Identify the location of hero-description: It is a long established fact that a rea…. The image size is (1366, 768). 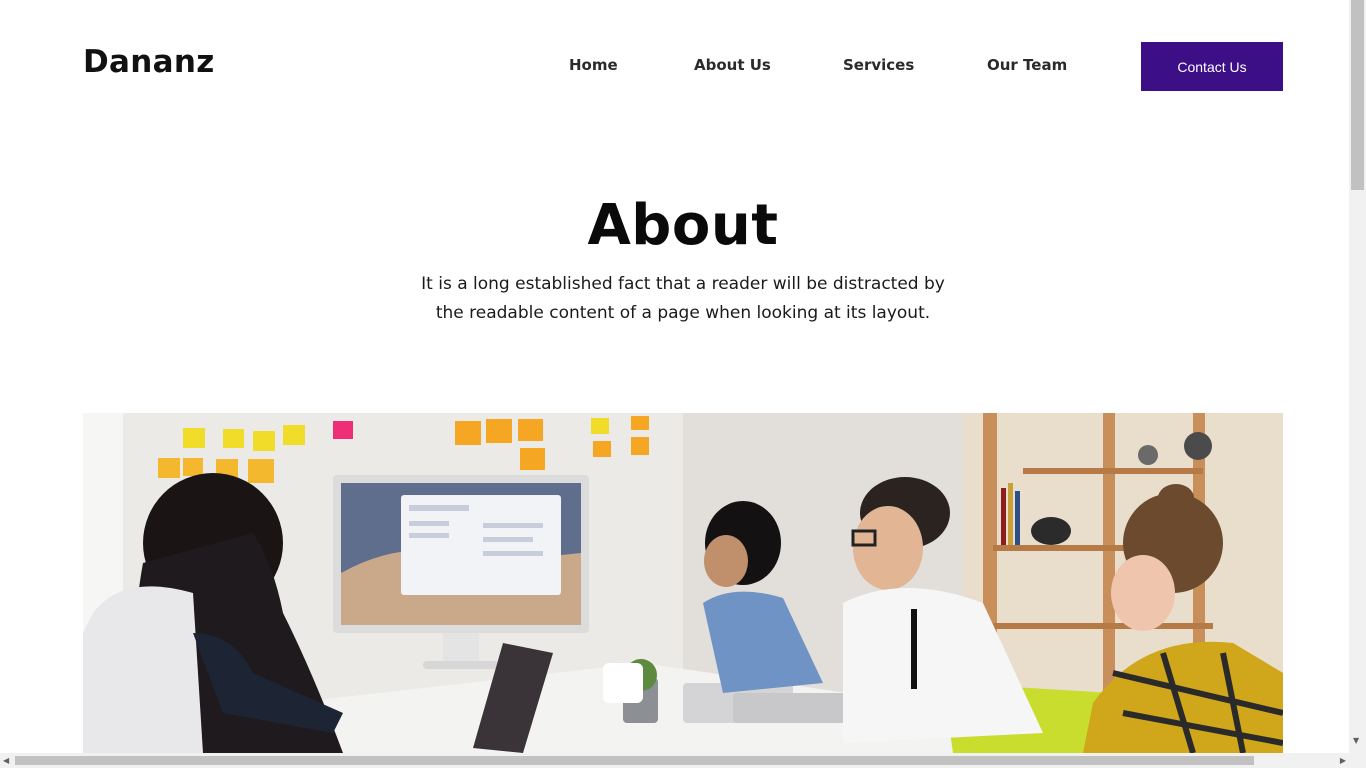
(683, 299).